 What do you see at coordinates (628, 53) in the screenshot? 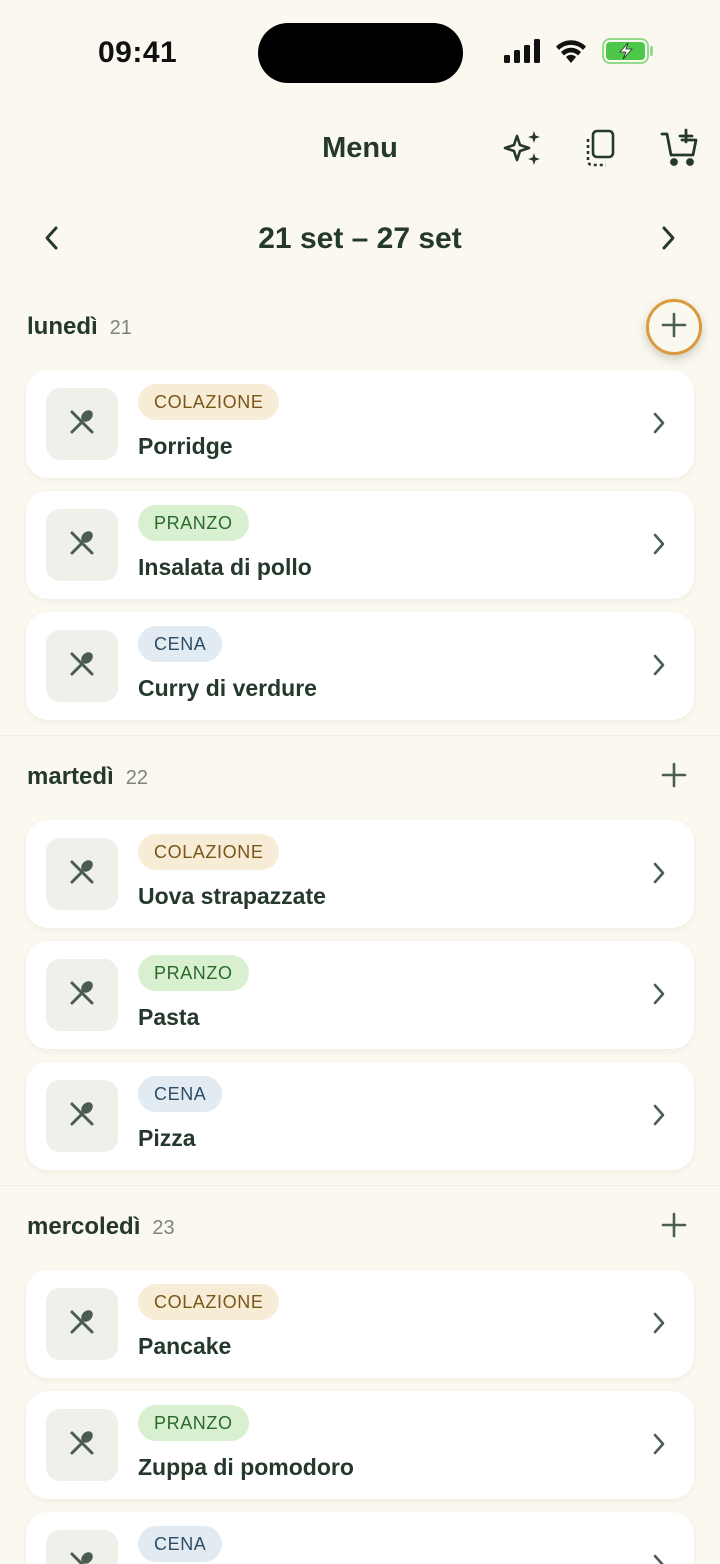
I see `battery-icon` at bounding box center [628, 53].